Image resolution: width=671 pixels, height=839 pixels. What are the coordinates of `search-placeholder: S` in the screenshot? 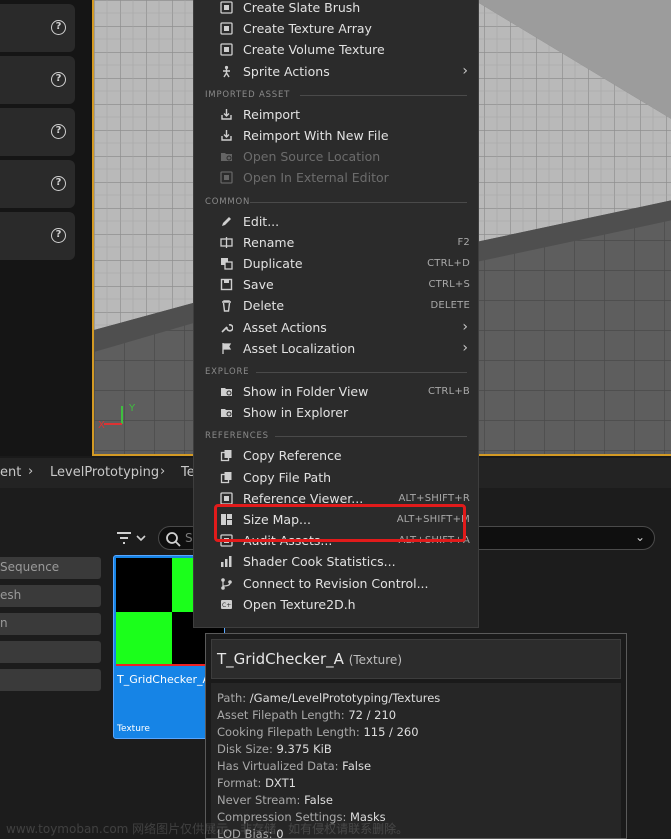 It's located at (189, 538).